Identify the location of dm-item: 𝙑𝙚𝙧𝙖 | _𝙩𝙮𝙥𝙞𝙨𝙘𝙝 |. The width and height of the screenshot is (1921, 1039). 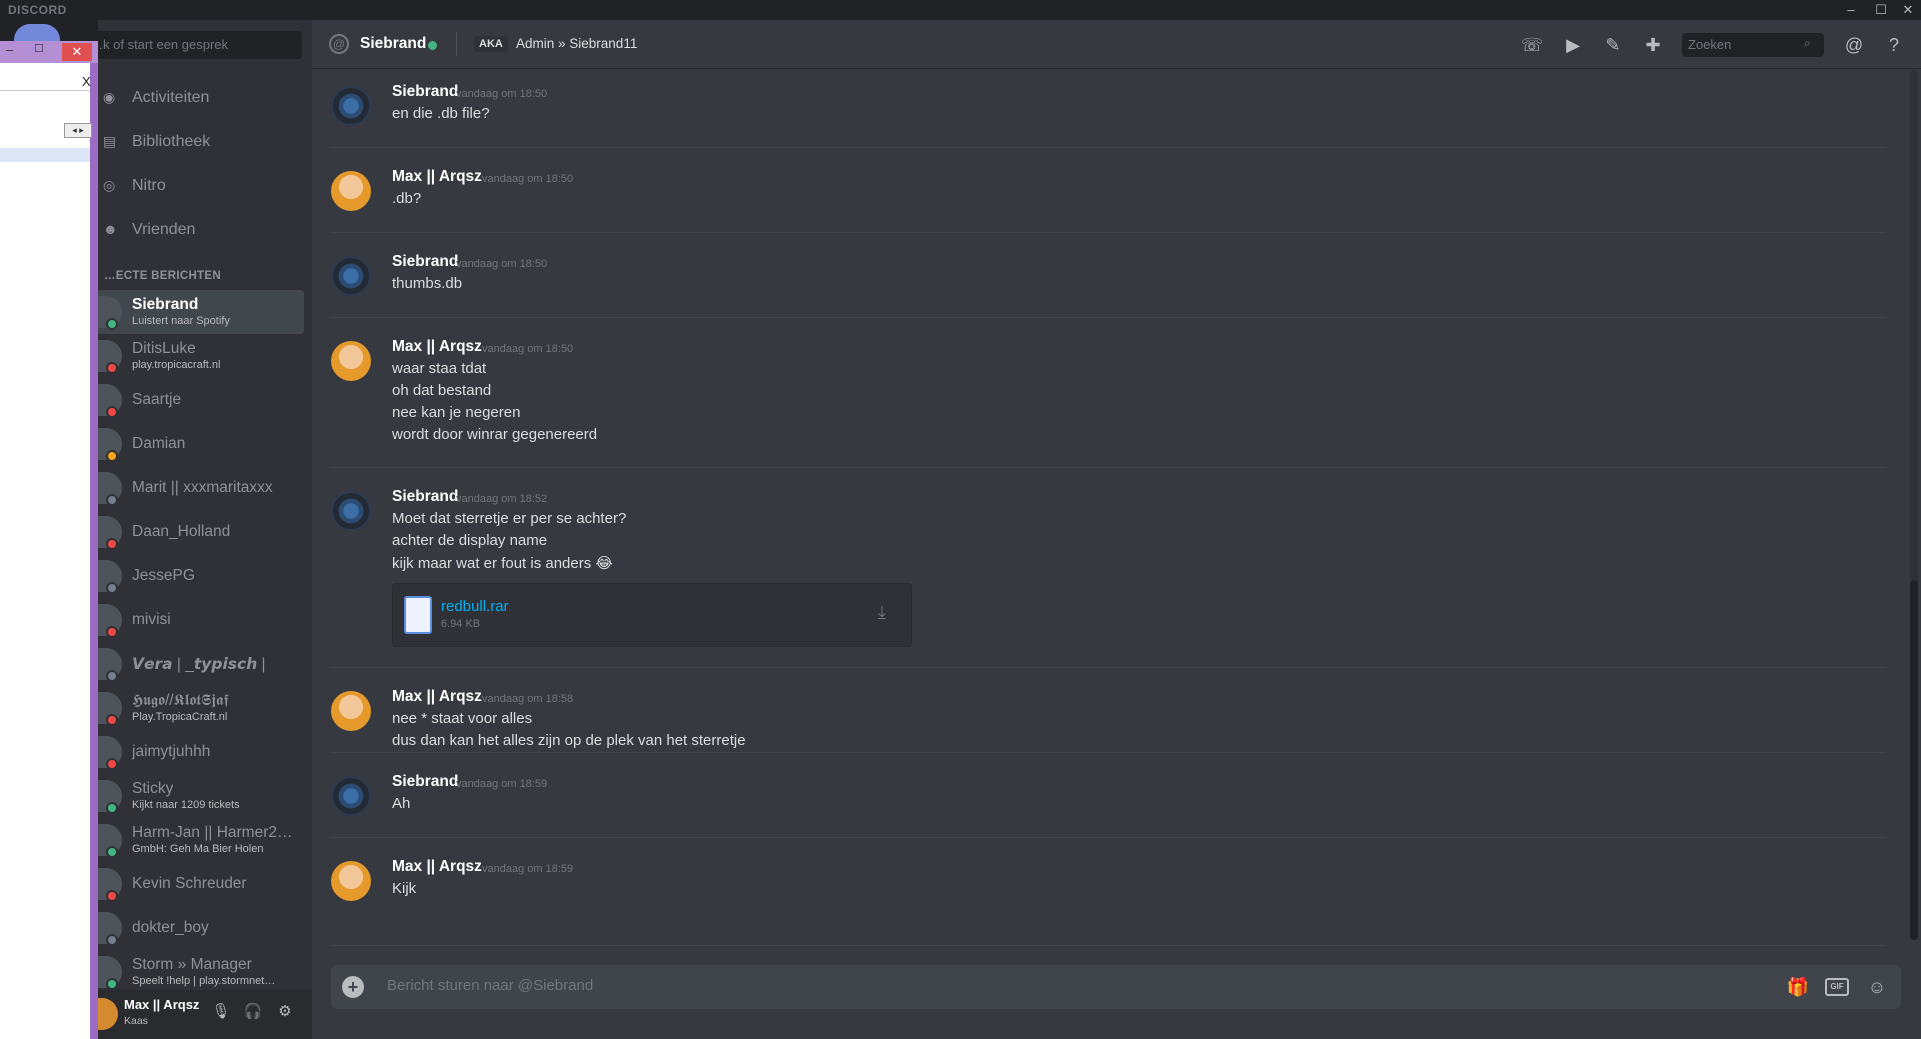
(201, 664).